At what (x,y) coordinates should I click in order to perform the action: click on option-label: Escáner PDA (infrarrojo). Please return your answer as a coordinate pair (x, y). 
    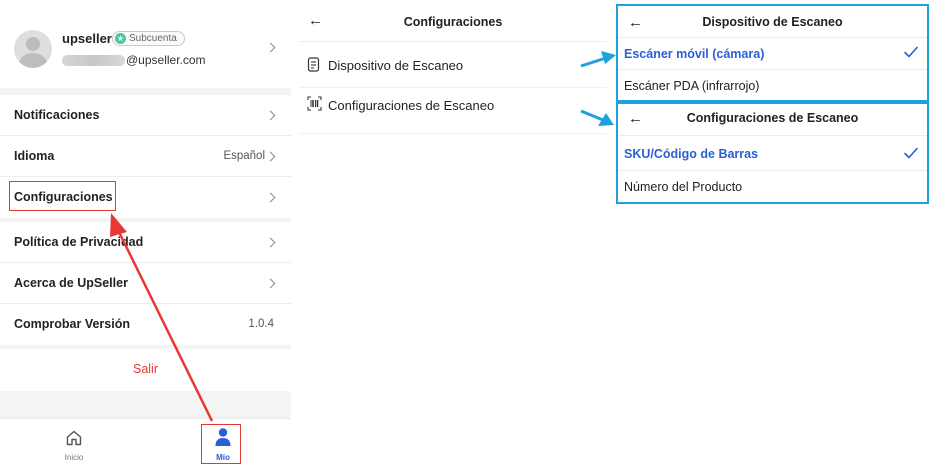
    Looking at the image, I should click on (692, 86).